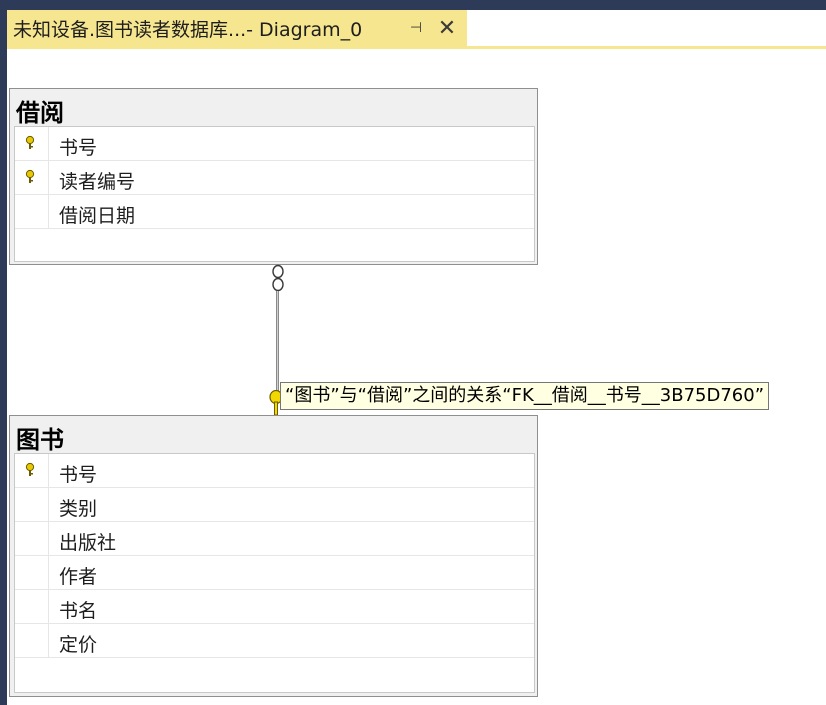  What do you see at coordinates (274, 505) in the screenshot?
I see `column-row: 类别` at bounding box center [274, 505].